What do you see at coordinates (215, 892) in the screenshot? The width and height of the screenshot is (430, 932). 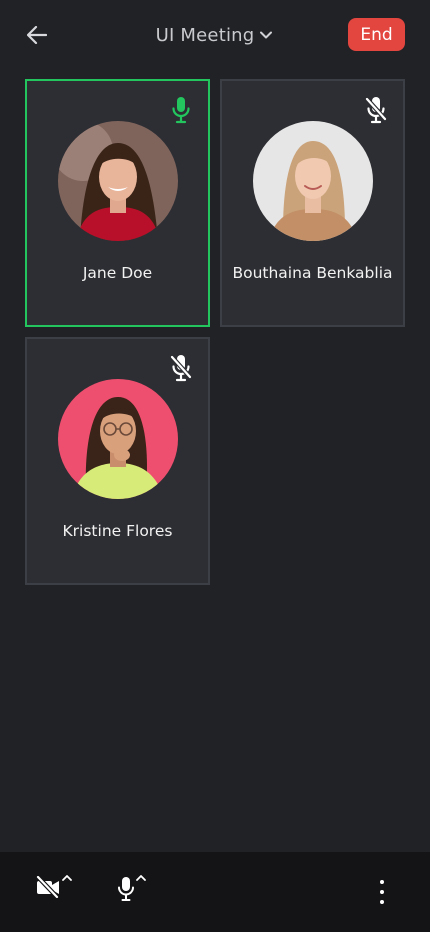 I see `call-controls-bar` at bounding box center [215, 892].